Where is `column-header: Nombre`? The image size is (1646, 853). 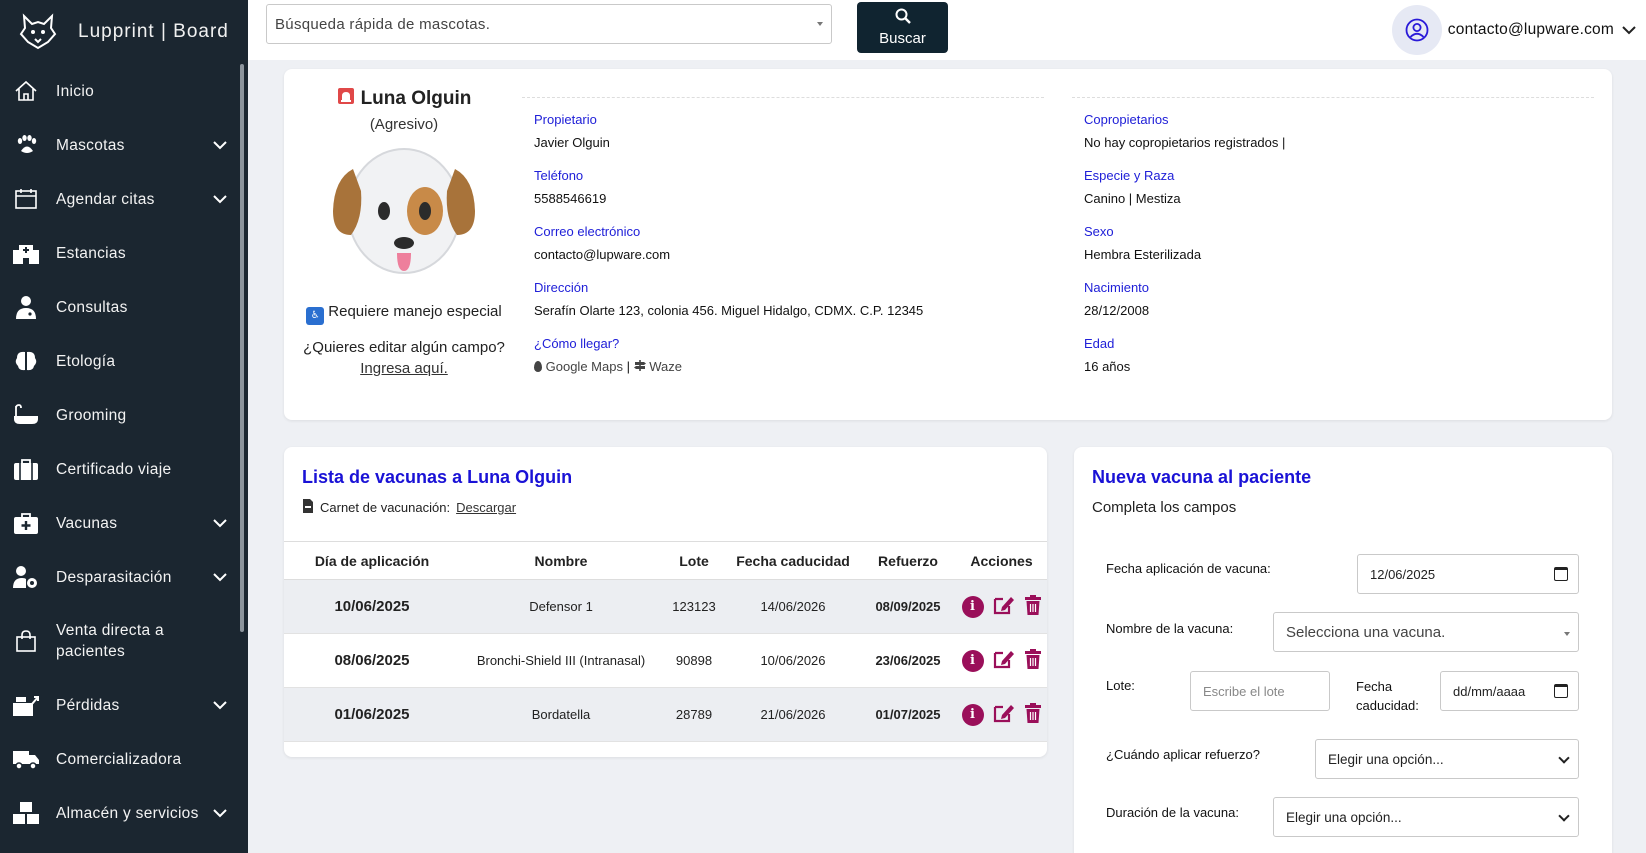
column-header: Nombre is located at coordinates (561, 560).